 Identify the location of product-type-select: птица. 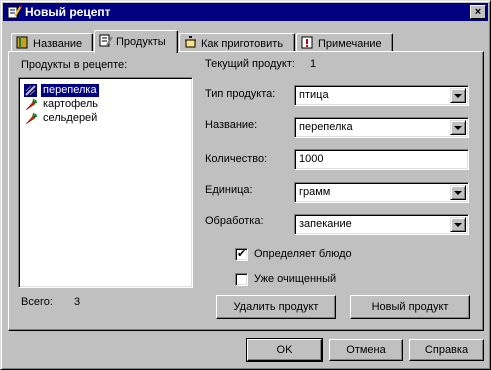
(381, 95).